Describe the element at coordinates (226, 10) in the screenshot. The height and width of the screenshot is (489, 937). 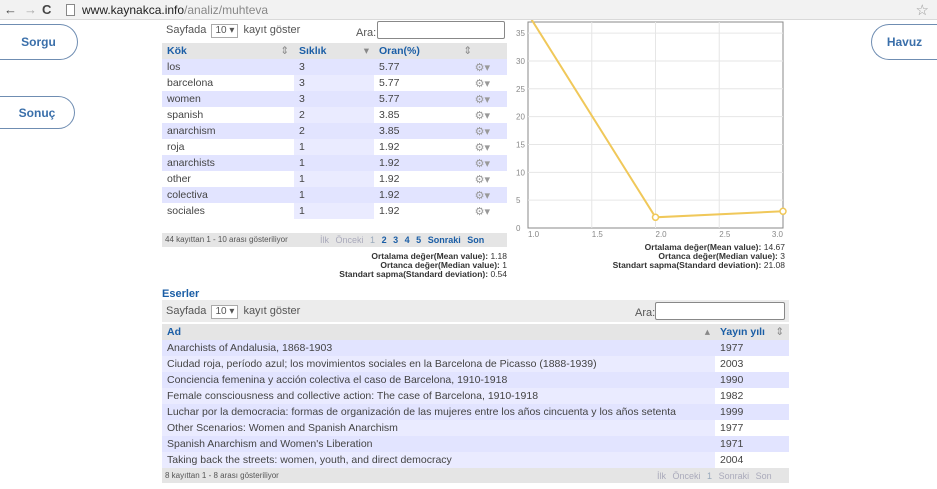
I see `url-path: /analiz/muhteva` at that location.